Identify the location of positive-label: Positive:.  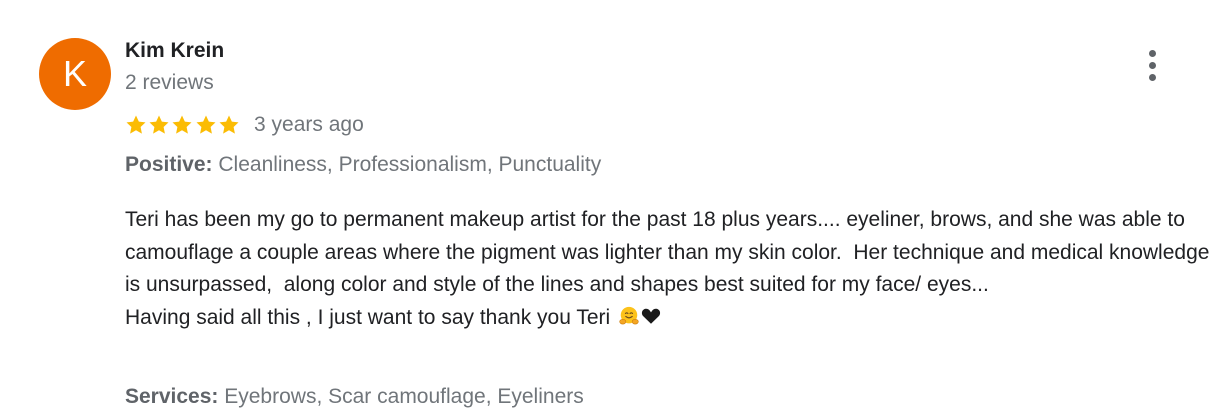
(169, 164).